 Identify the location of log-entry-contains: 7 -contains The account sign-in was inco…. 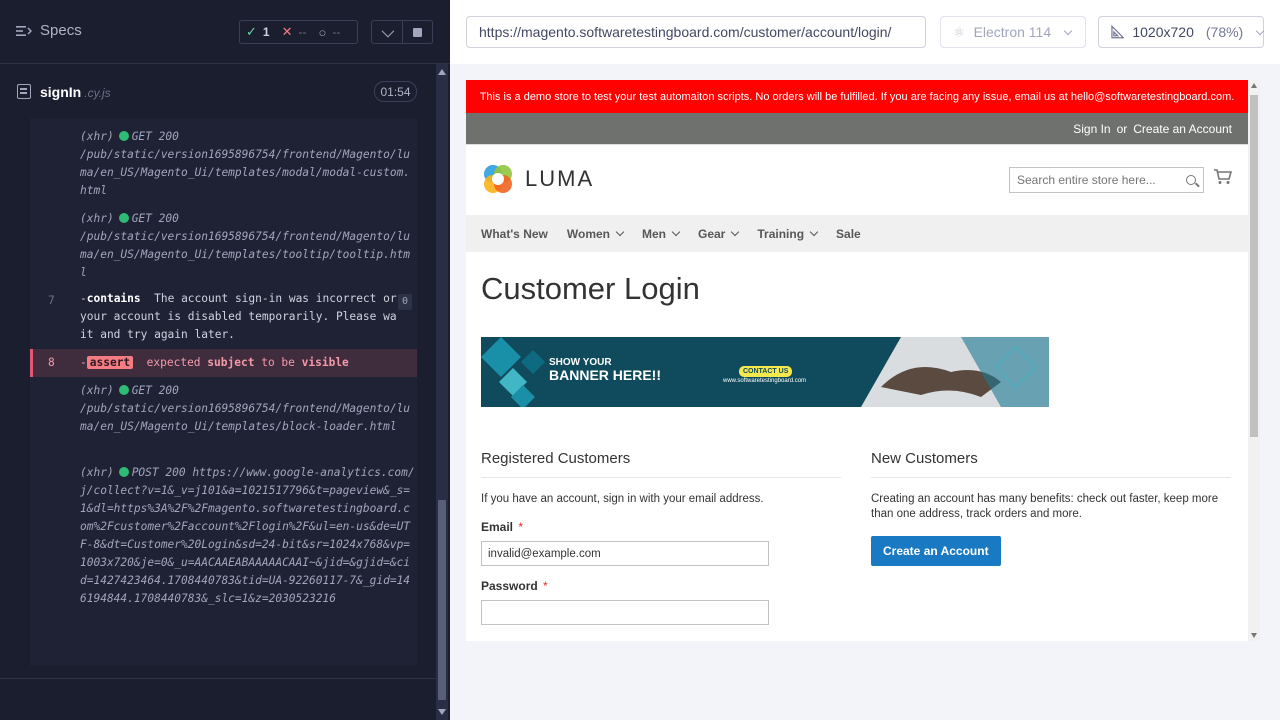
(223, 318).